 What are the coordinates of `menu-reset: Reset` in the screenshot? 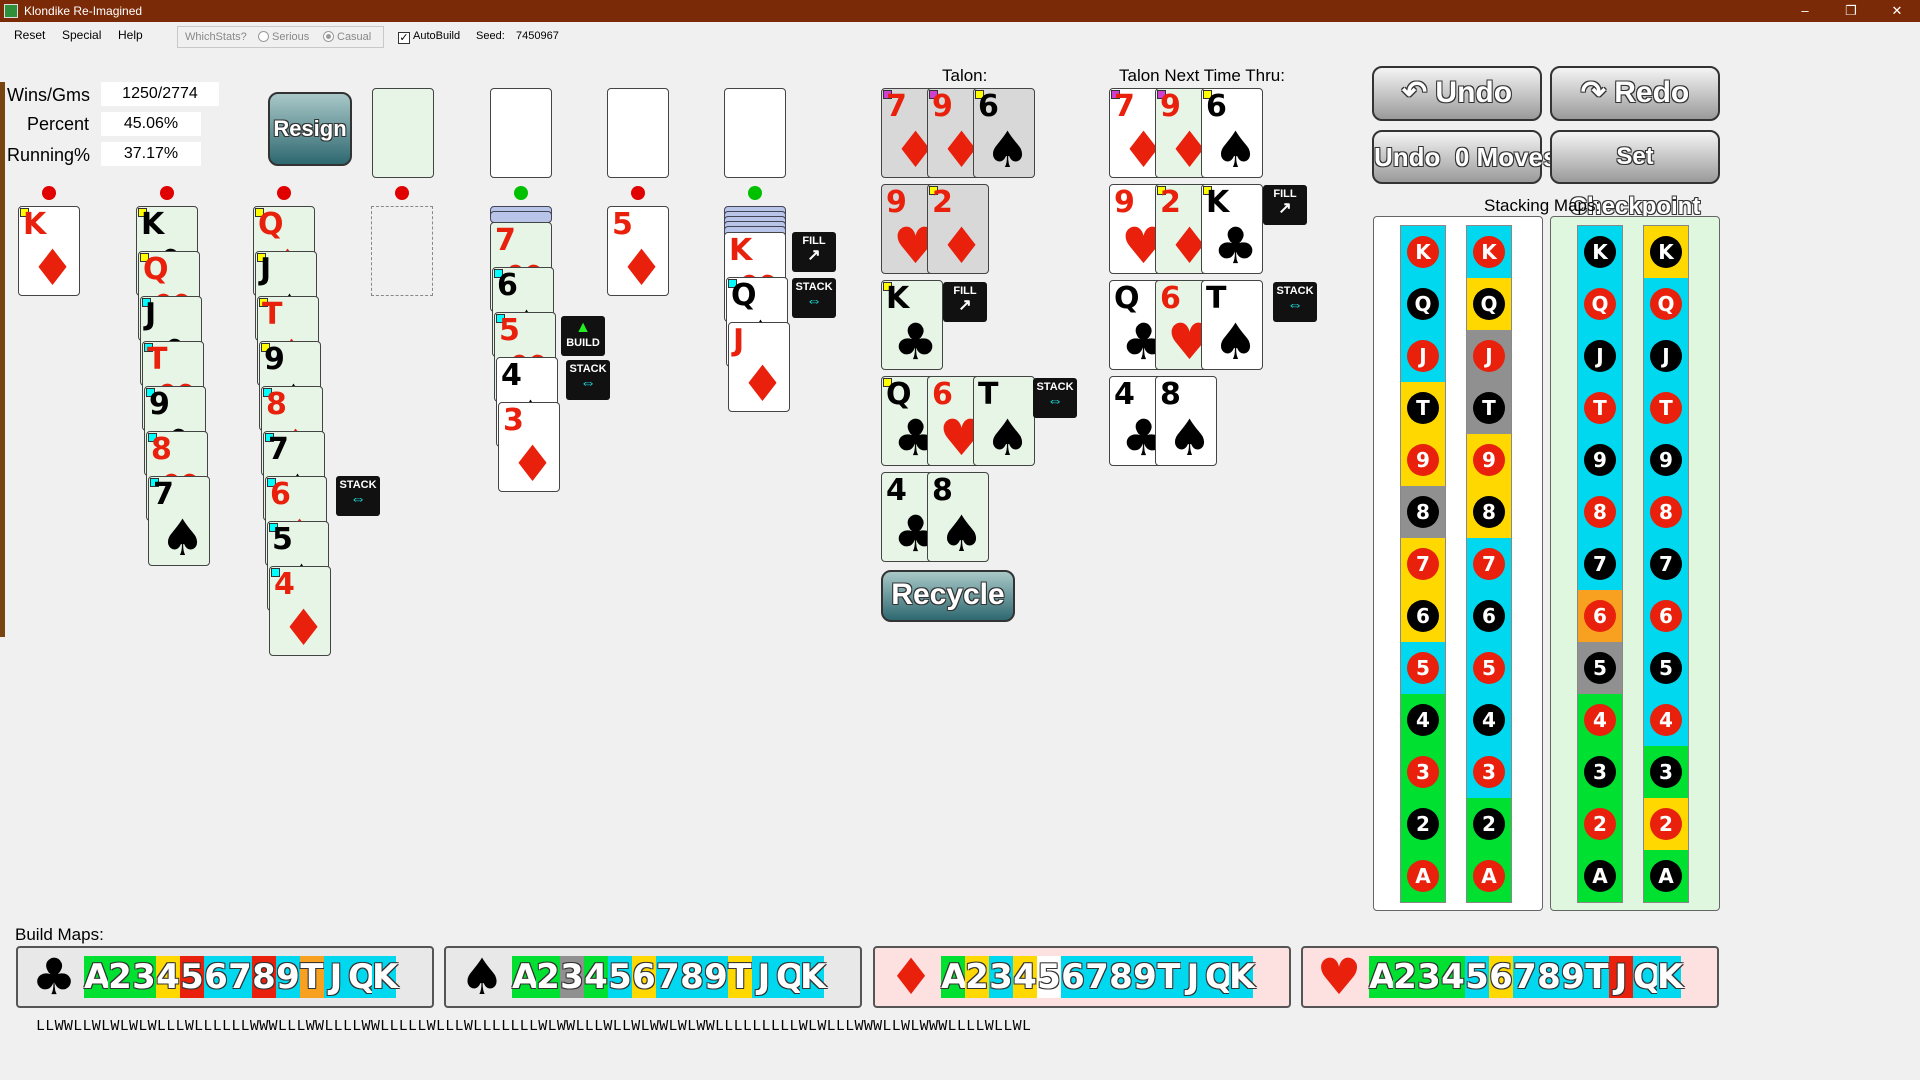 It's located at (29, 35).